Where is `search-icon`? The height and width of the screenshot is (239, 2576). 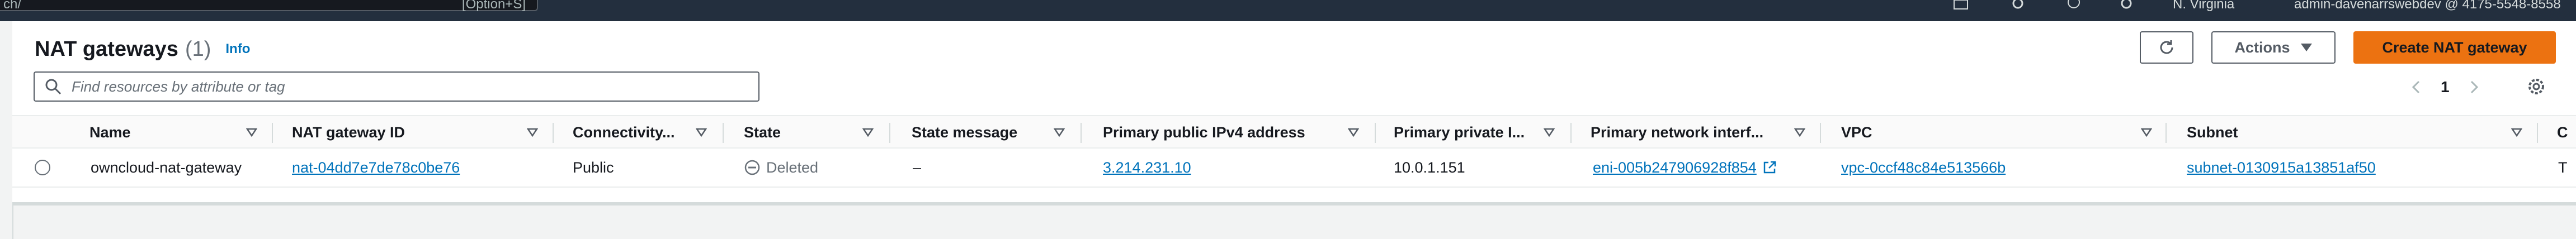
search-icon is located at coordinates (53, 87).